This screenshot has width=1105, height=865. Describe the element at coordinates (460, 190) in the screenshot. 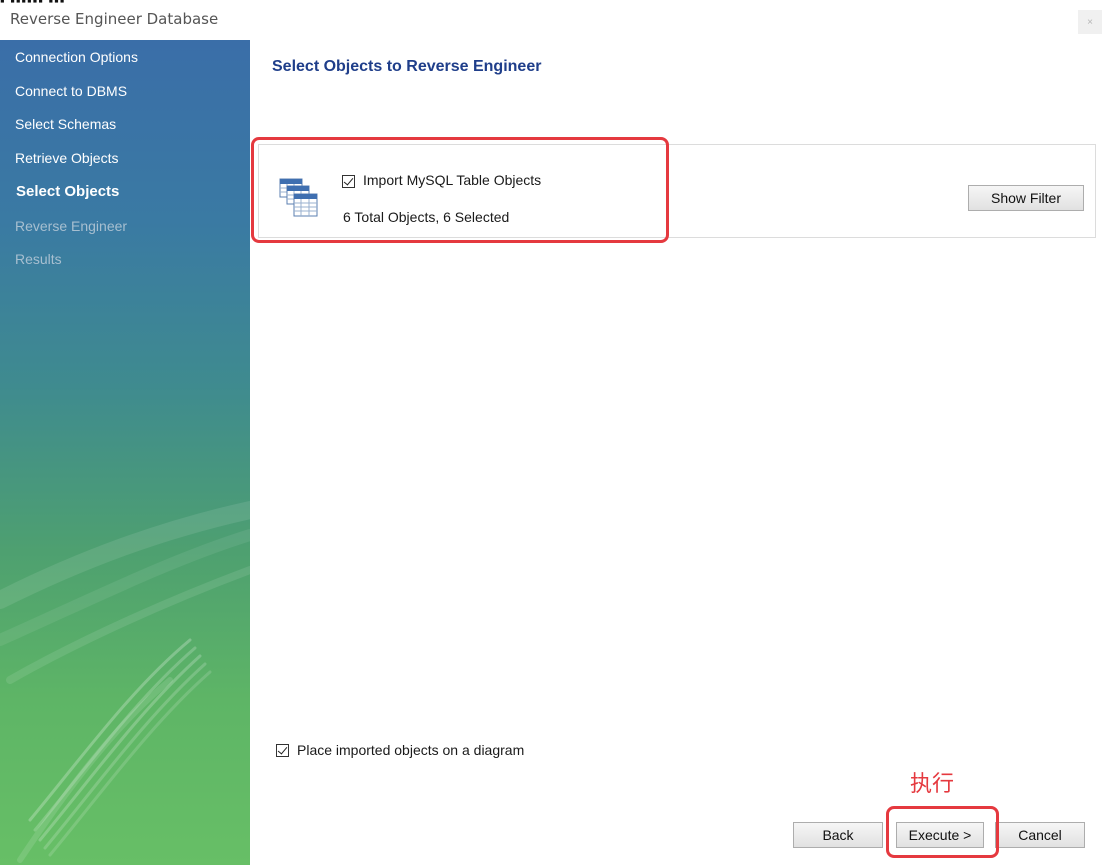

I see `annotation-highlight-import` at that location.